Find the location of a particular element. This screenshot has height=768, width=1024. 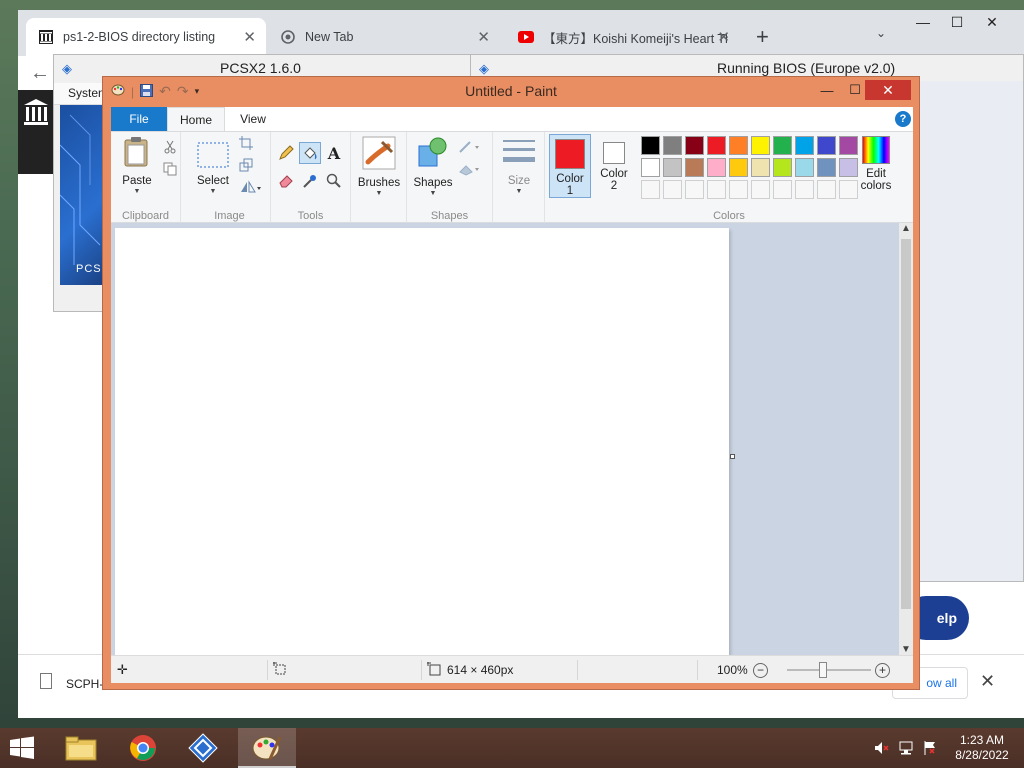

scroll-down-icon: ▼ is located at coordinates (906, 649).